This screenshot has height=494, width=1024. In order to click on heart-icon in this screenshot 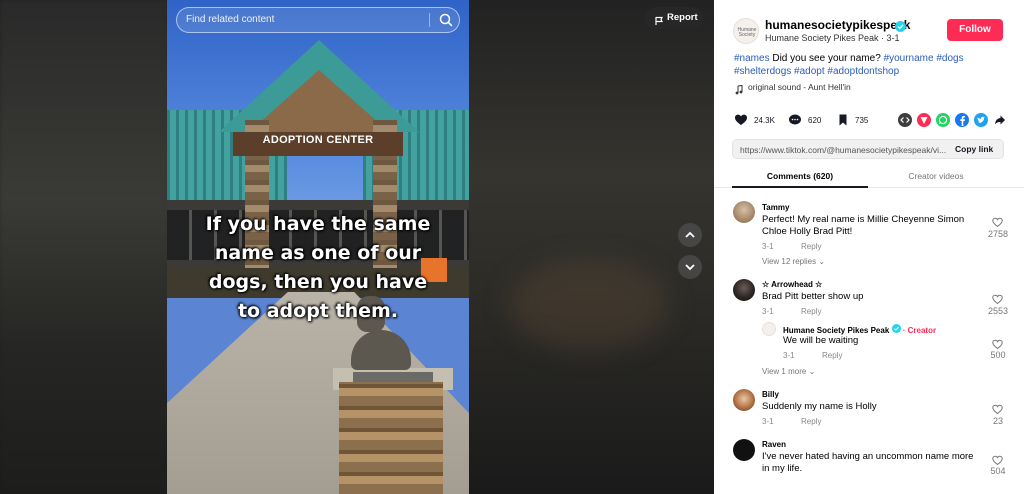, I will do `click(741, 119)`.